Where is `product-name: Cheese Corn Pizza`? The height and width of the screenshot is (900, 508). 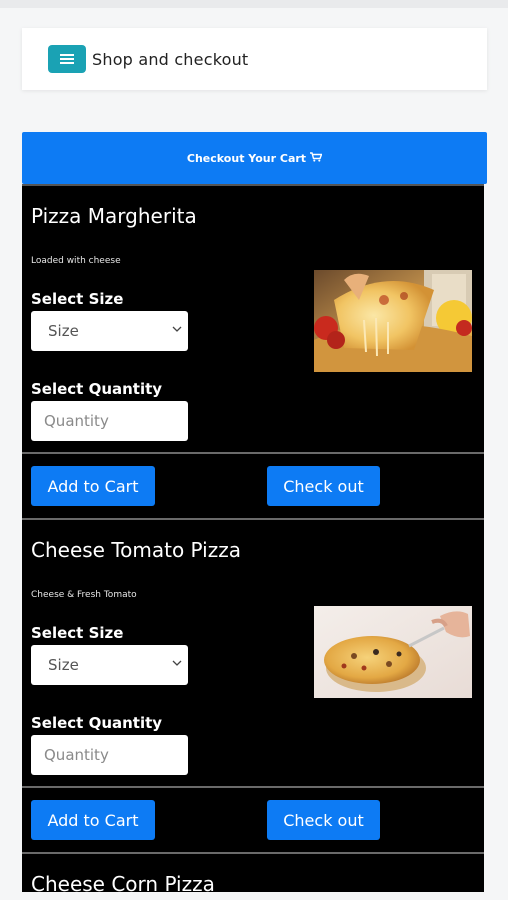
product-name: Cheese Corn Pizza is located at coordinates (123, 882).